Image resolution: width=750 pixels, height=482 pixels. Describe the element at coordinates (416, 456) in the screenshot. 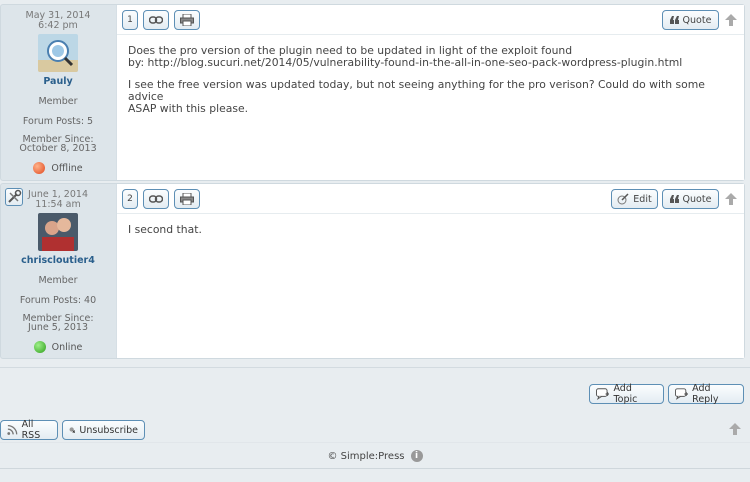

I see `info-icon: i` at that location.